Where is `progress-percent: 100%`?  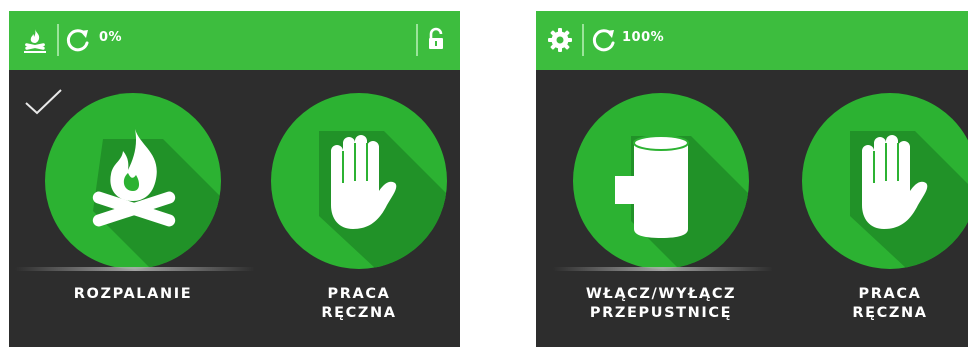 progress-percent: 100% is located at coordinates (643, 37).